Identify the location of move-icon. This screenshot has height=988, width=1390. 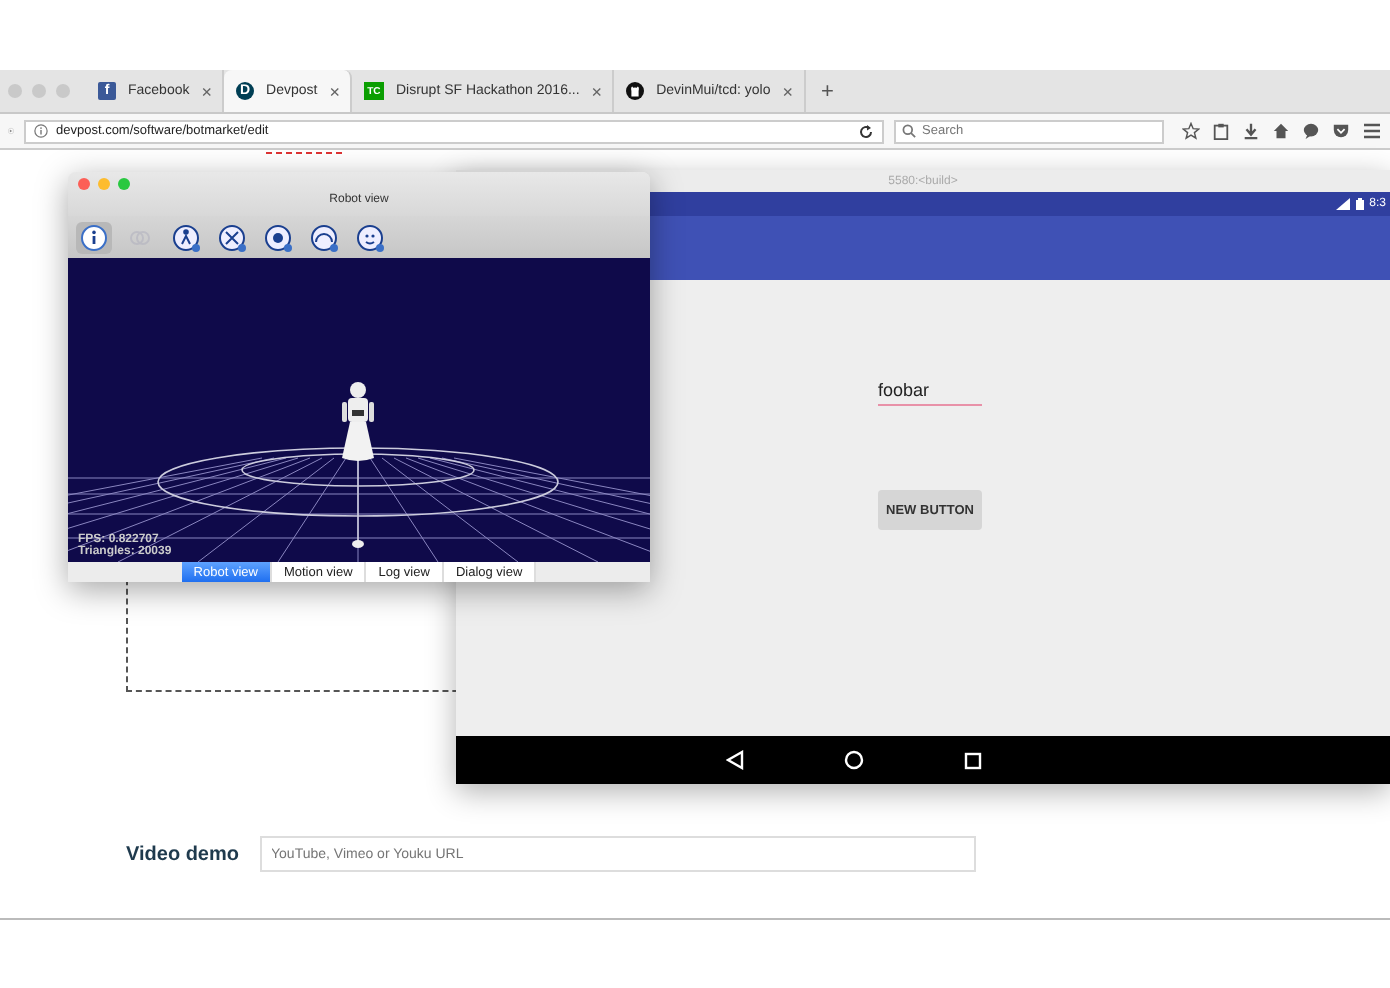
(232, 237).